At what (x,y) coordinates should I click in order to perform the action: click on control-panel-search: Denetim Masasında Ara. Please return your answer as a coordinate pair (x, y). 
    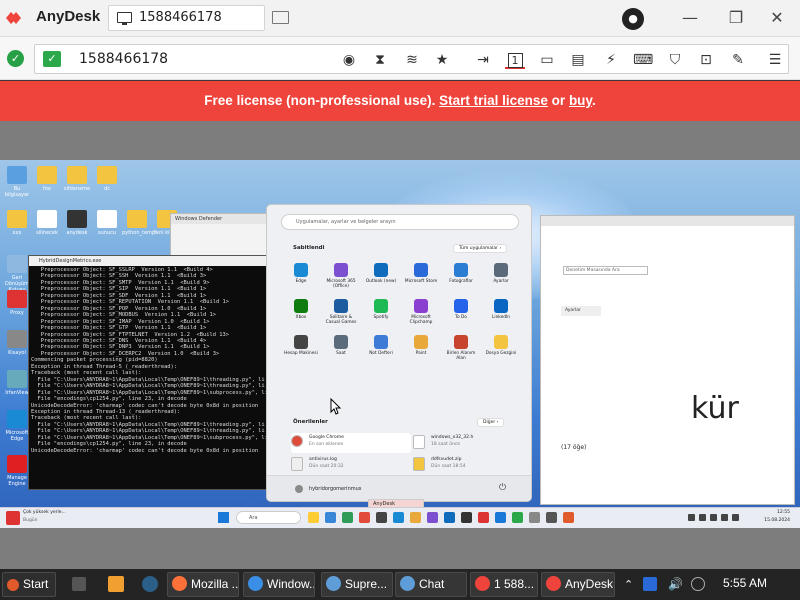
    Looking at the image, I should click on (605, 270).